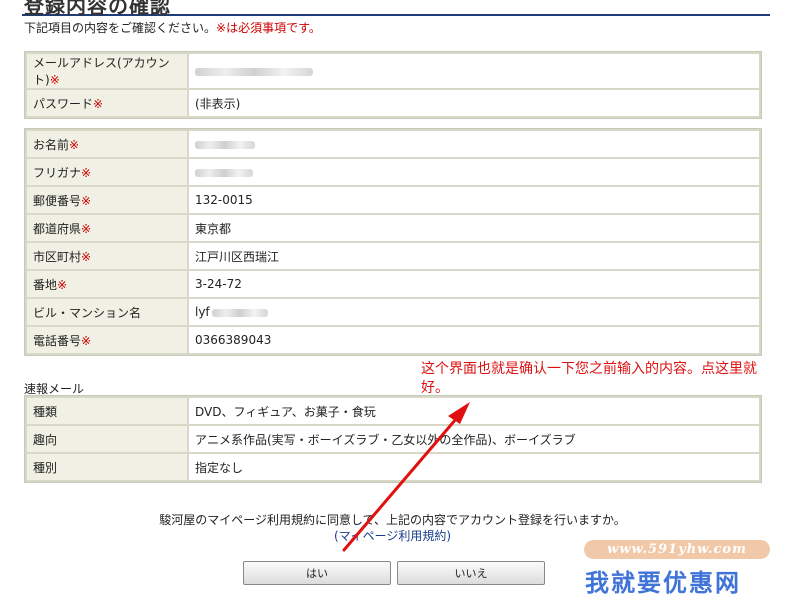  I want to click on yes-button: はい, so click(317, 573).